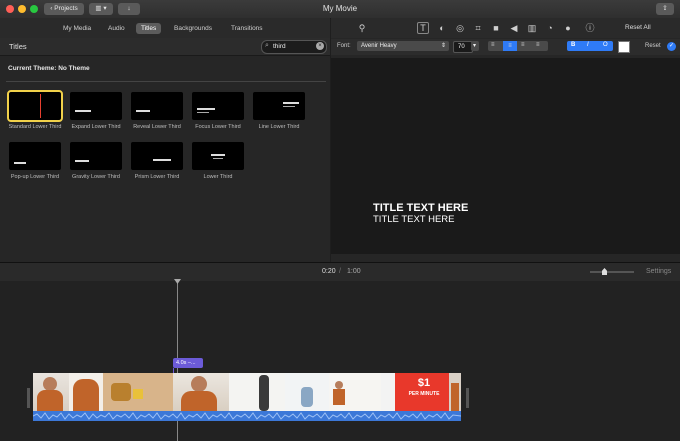 The image size is (680, 441). What do you see at coordinates (573, 45) in the screenshot?
I see `bold-button: B` at bounding box center [573, 45].